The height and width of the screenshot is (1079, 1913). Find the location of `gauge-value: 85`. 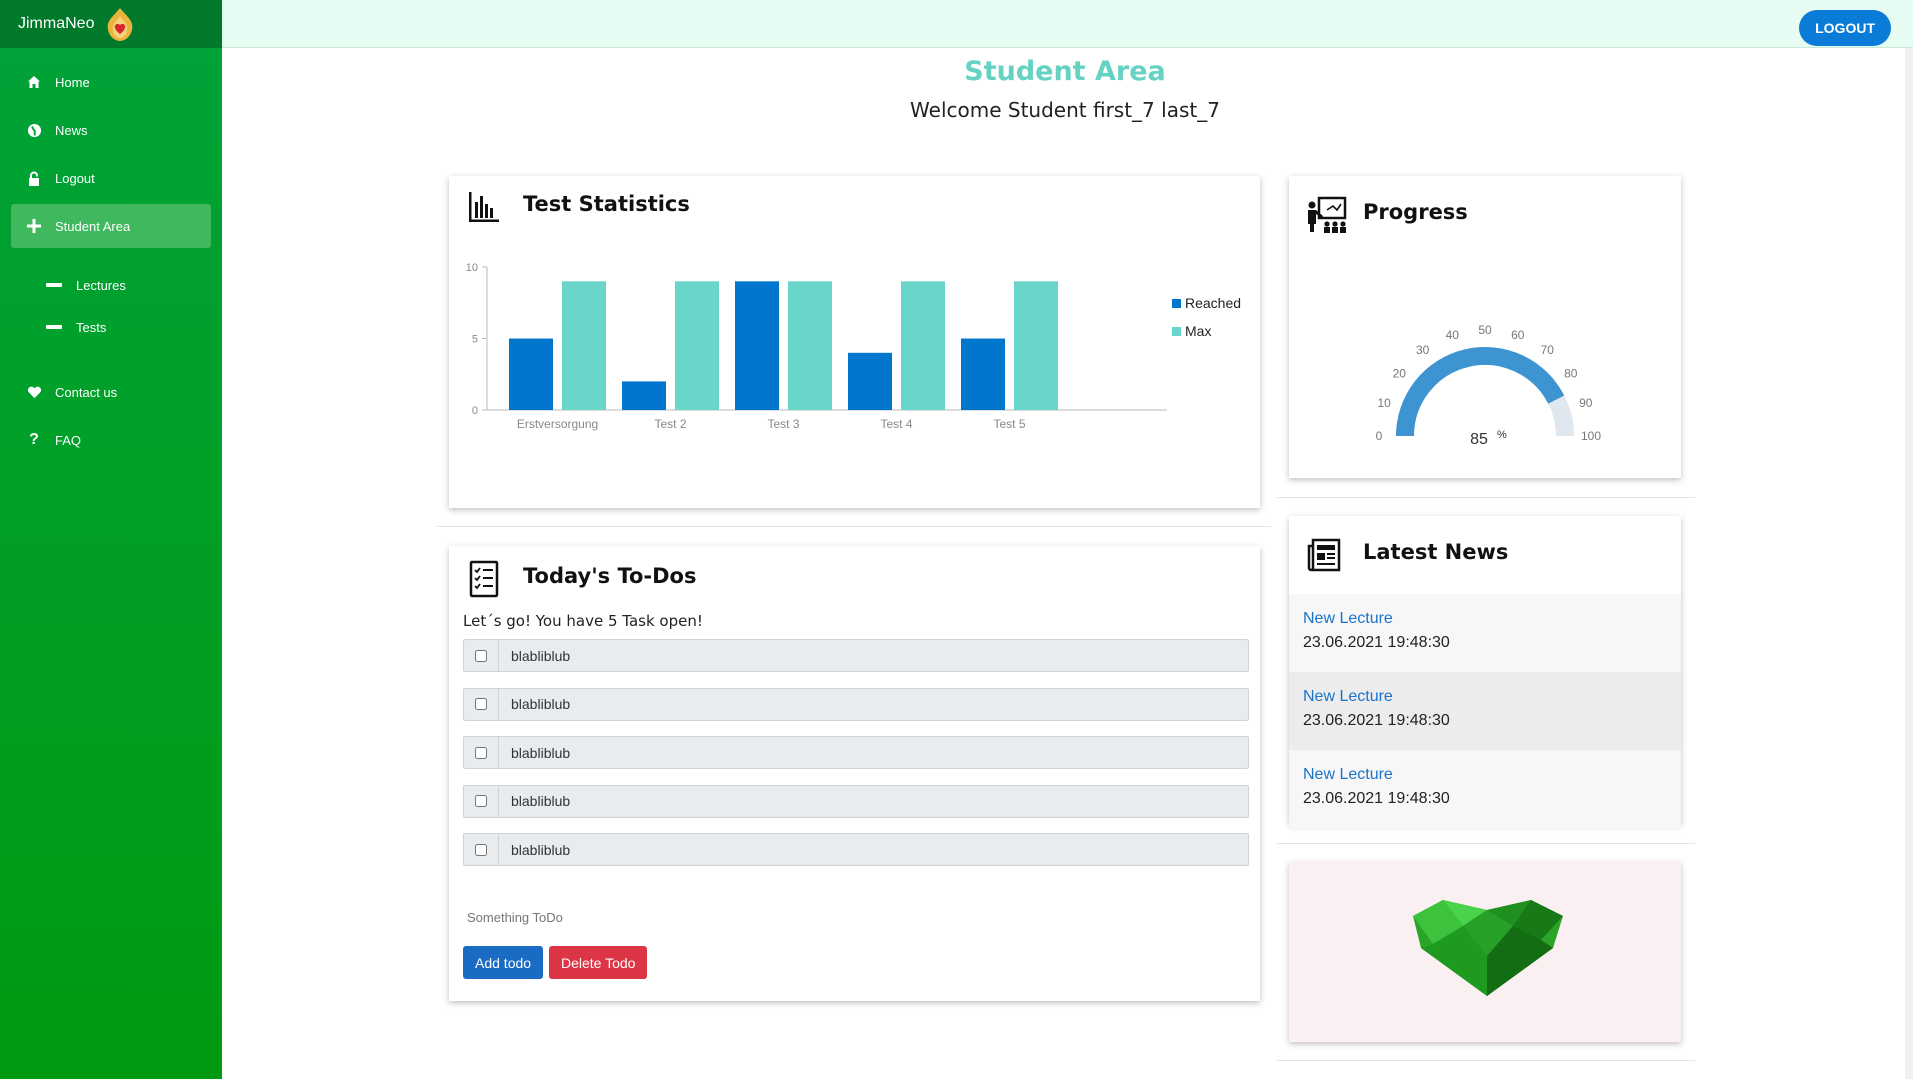

gauge-value: 85 is located at coordinates (1479, 439).